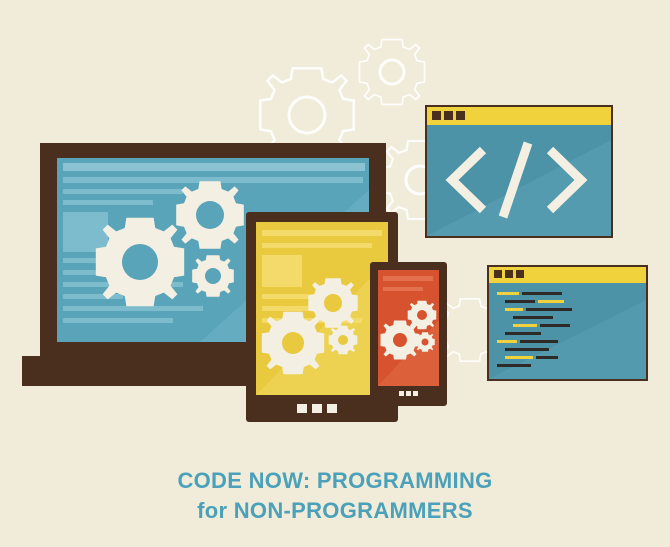 This screenshot has height=547, width=670. I want to click on caption-subtitle: for NON-PROGRAMMERS, so click(335, 510).